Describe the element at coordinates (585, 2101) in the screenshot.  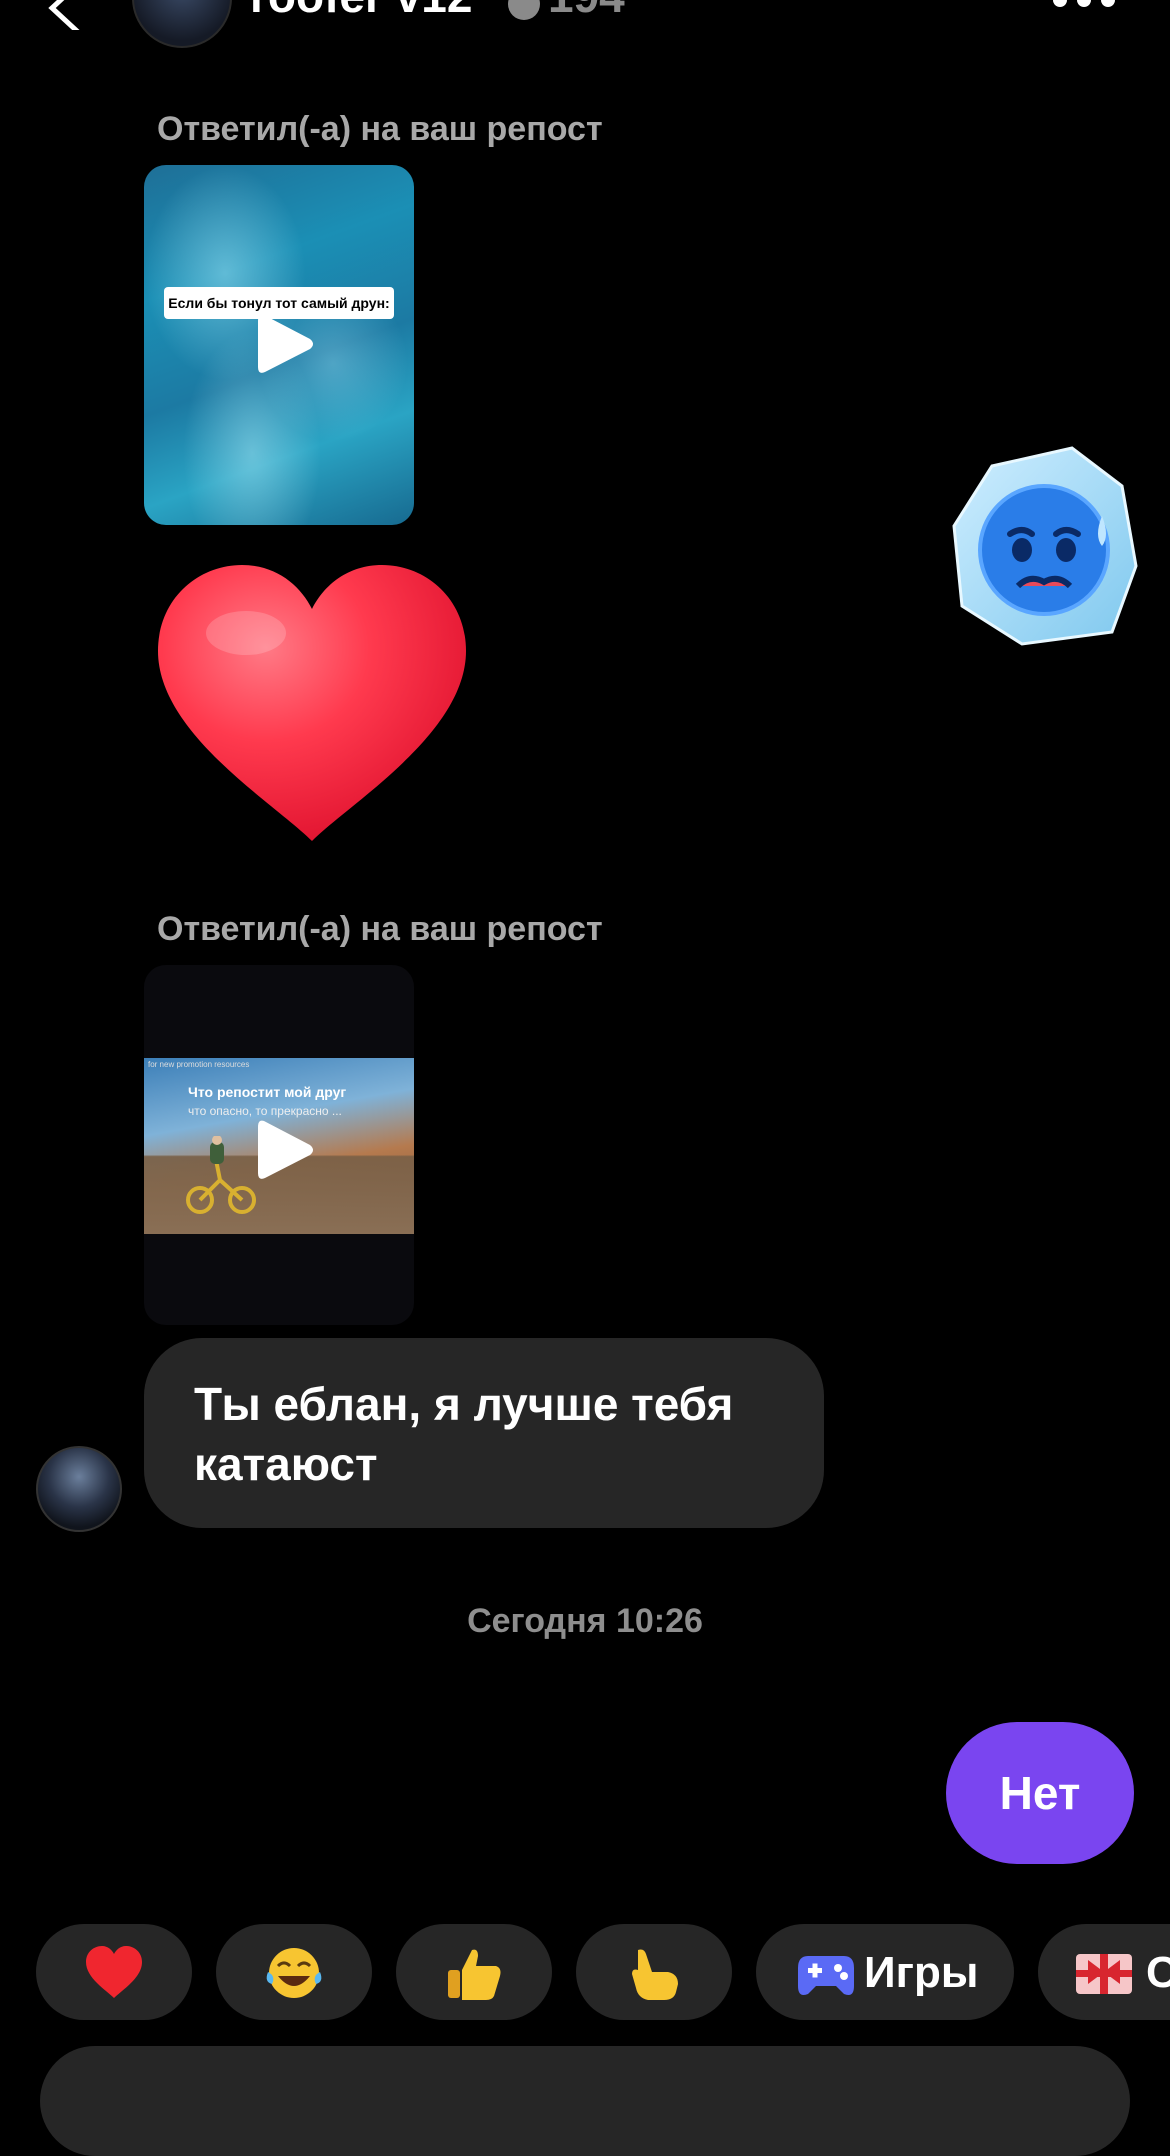
I see `message-input` at that location.